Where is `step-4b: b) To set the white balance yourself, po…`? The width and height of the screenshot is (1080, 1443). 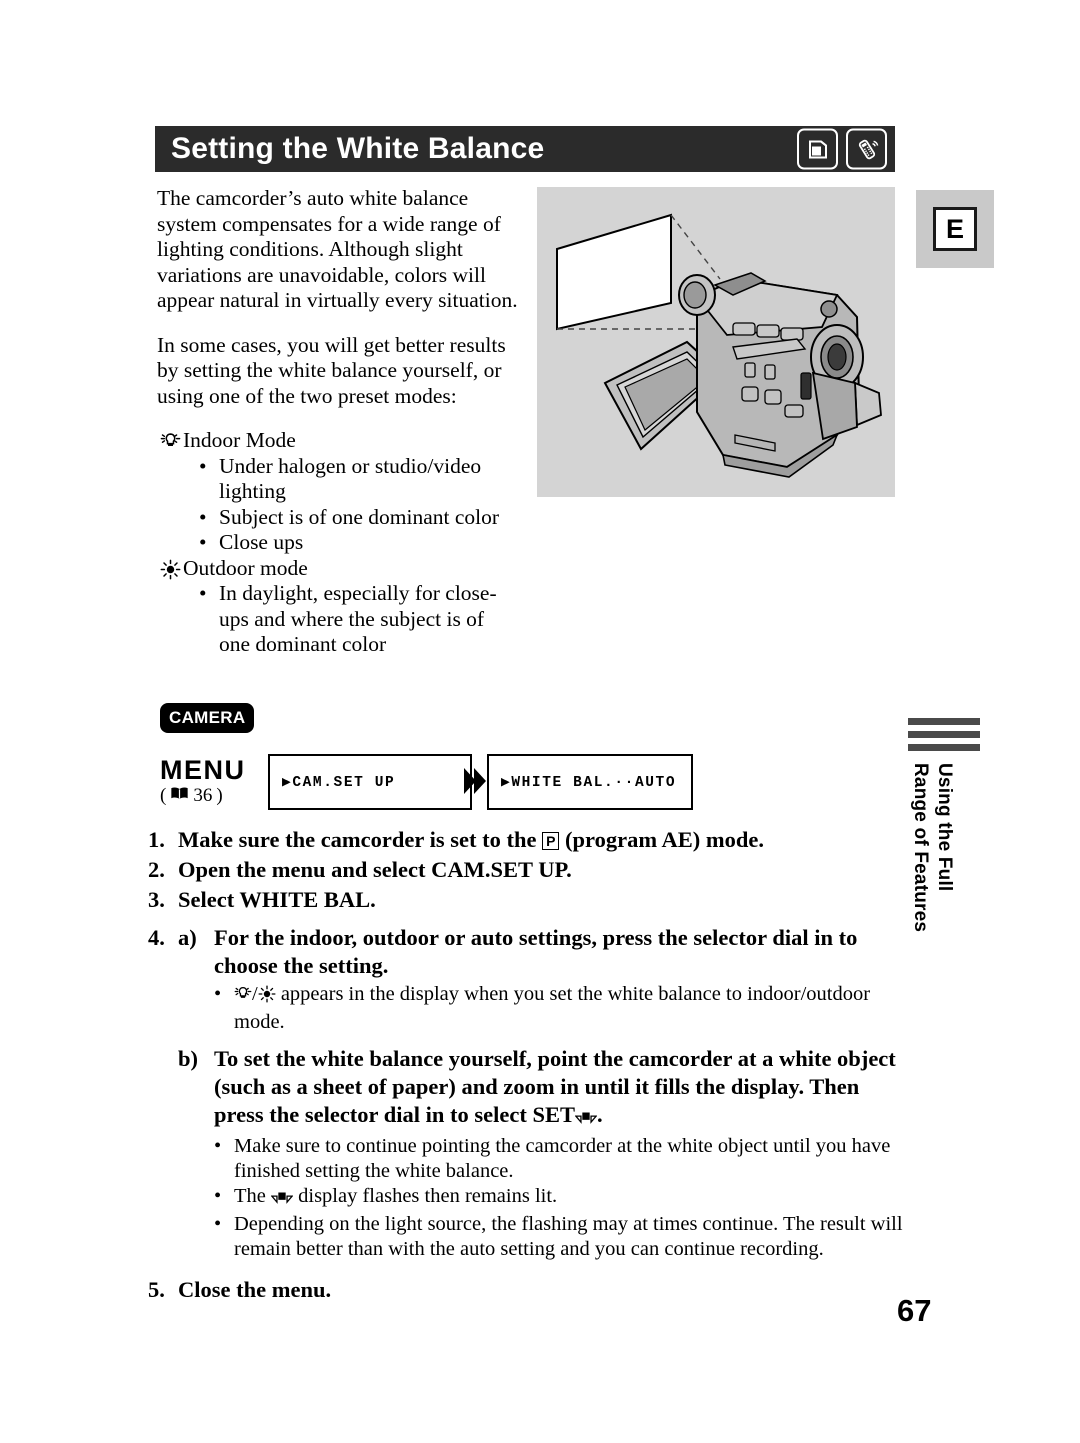
step-4b: b) To set the white balance yourself, po… is located at coordinates (543, 1088).